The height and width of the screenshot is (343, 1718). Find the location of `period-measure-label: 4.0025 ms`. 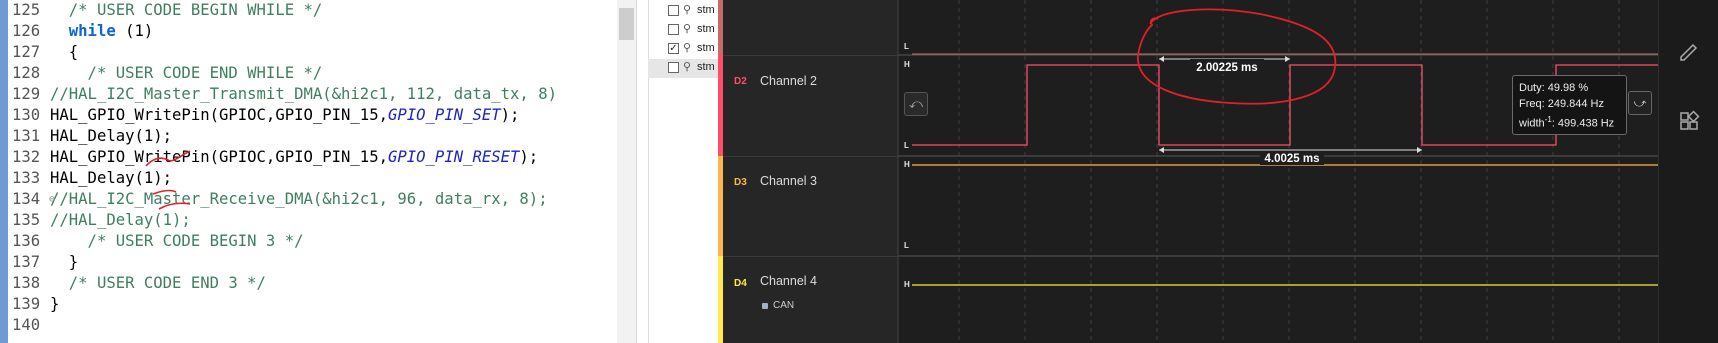

period-measure-label: 4.0025 ms is located at coordinates (1292, 159).